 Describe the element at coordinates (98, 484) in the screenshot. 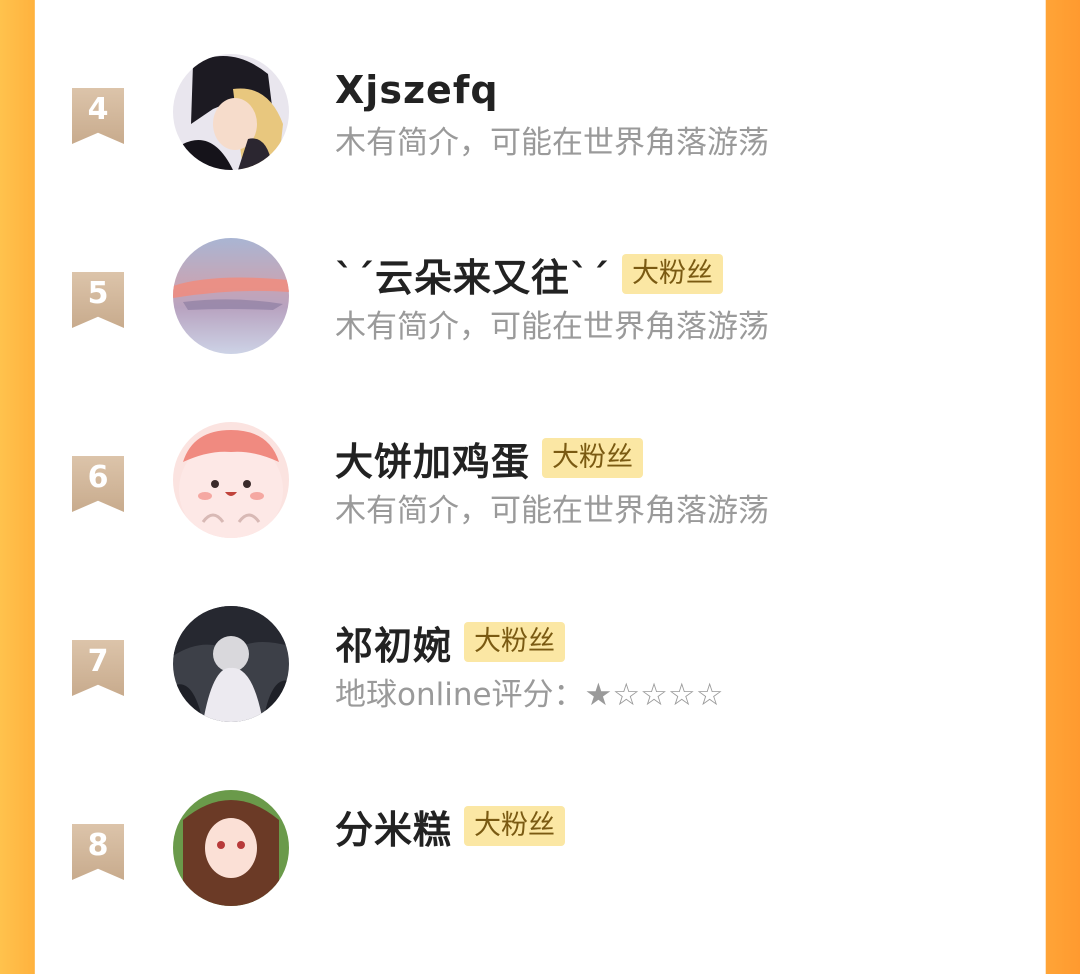

I see `rank-badge: 6` at that location.